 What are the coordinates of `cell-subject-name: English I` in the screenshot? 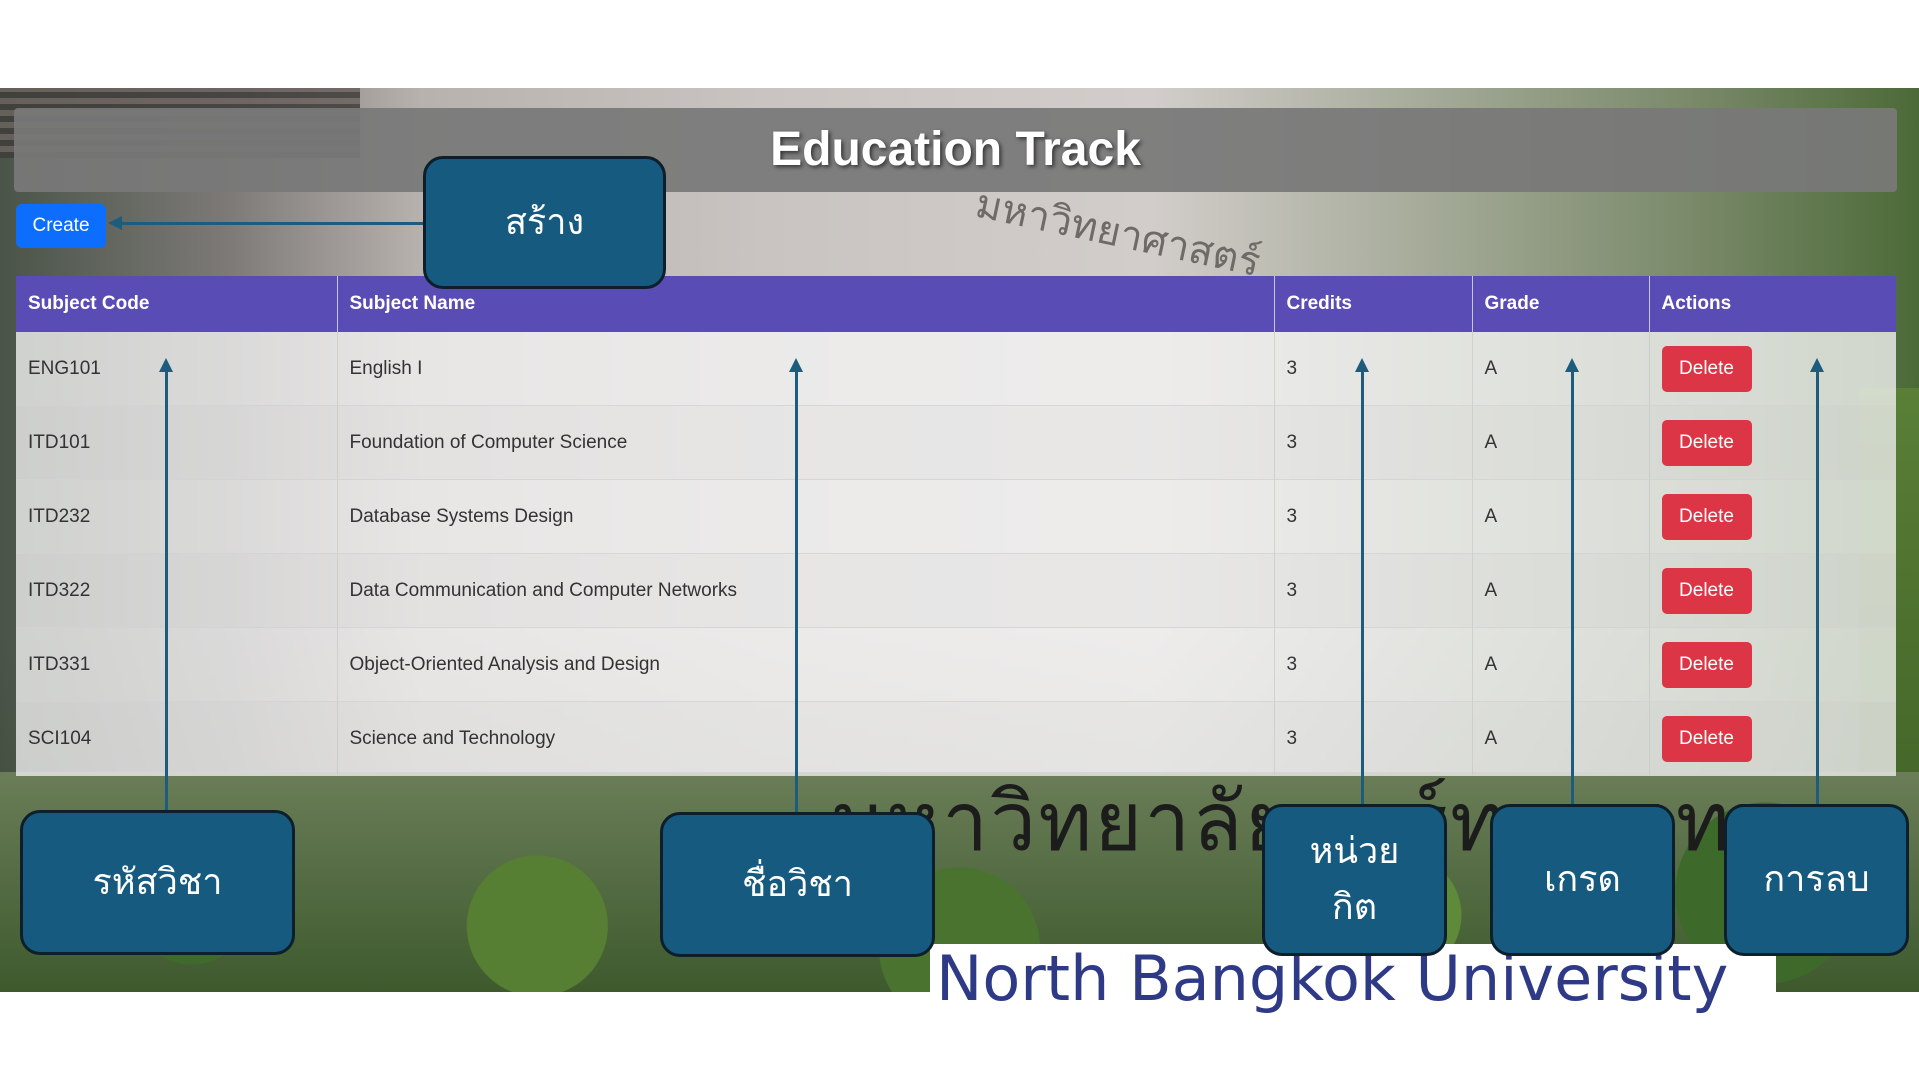 It's located at (806, 369).